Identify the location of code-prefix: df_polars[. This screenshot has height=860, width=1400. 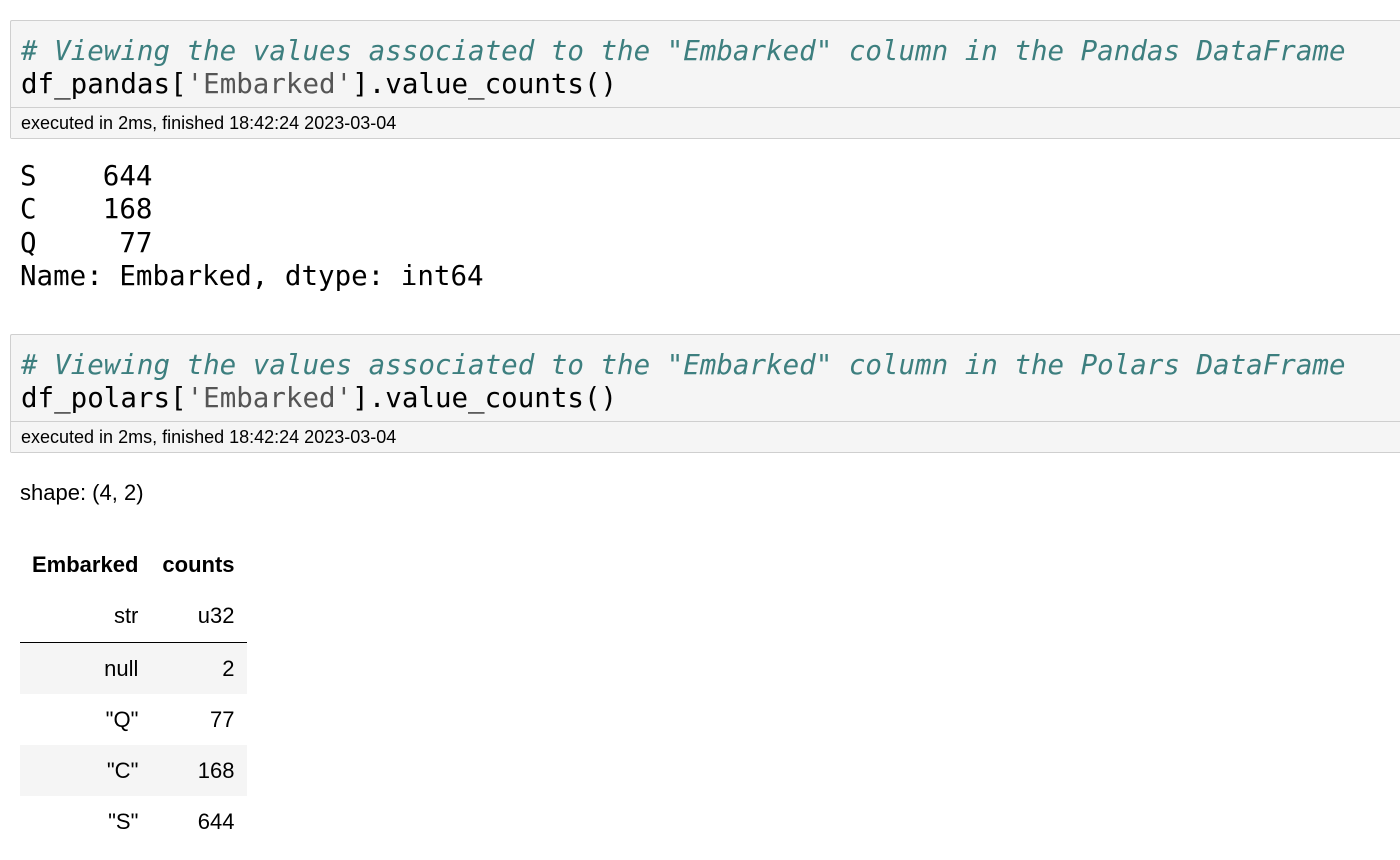
(104, 398).